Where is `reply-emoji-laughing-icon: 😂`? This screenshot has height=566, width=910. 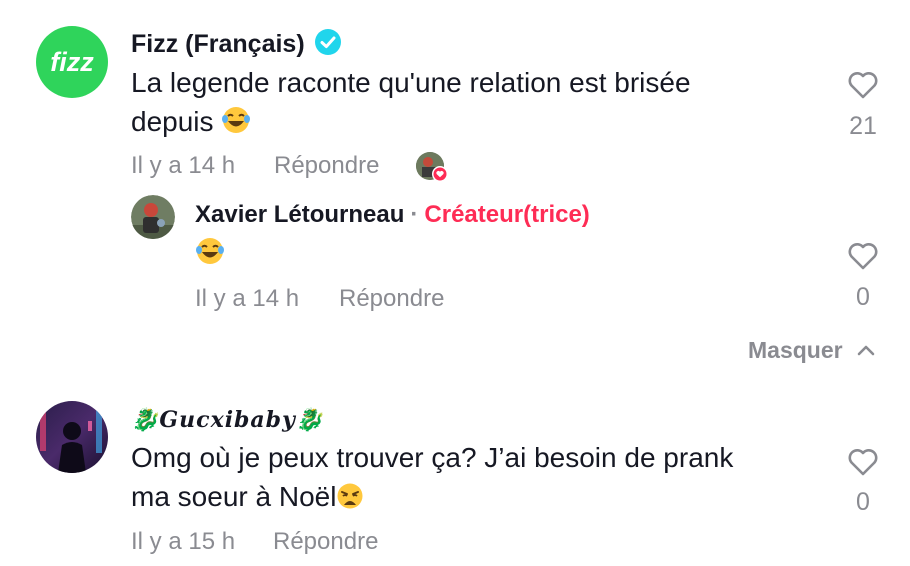
reply-emoji-laughing-icon: 😂 is located at coordinates (210, 253).